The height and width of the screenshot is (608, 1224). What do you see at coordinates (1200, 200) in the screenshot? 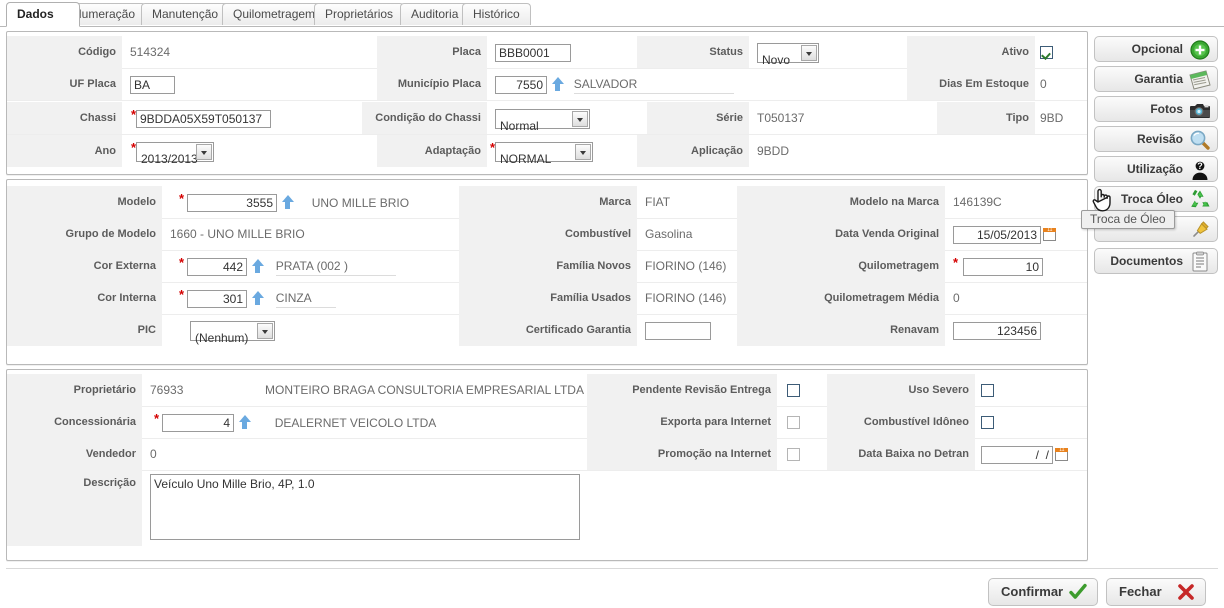
I see `recycle-icon` at bounding box center [1200, 200].